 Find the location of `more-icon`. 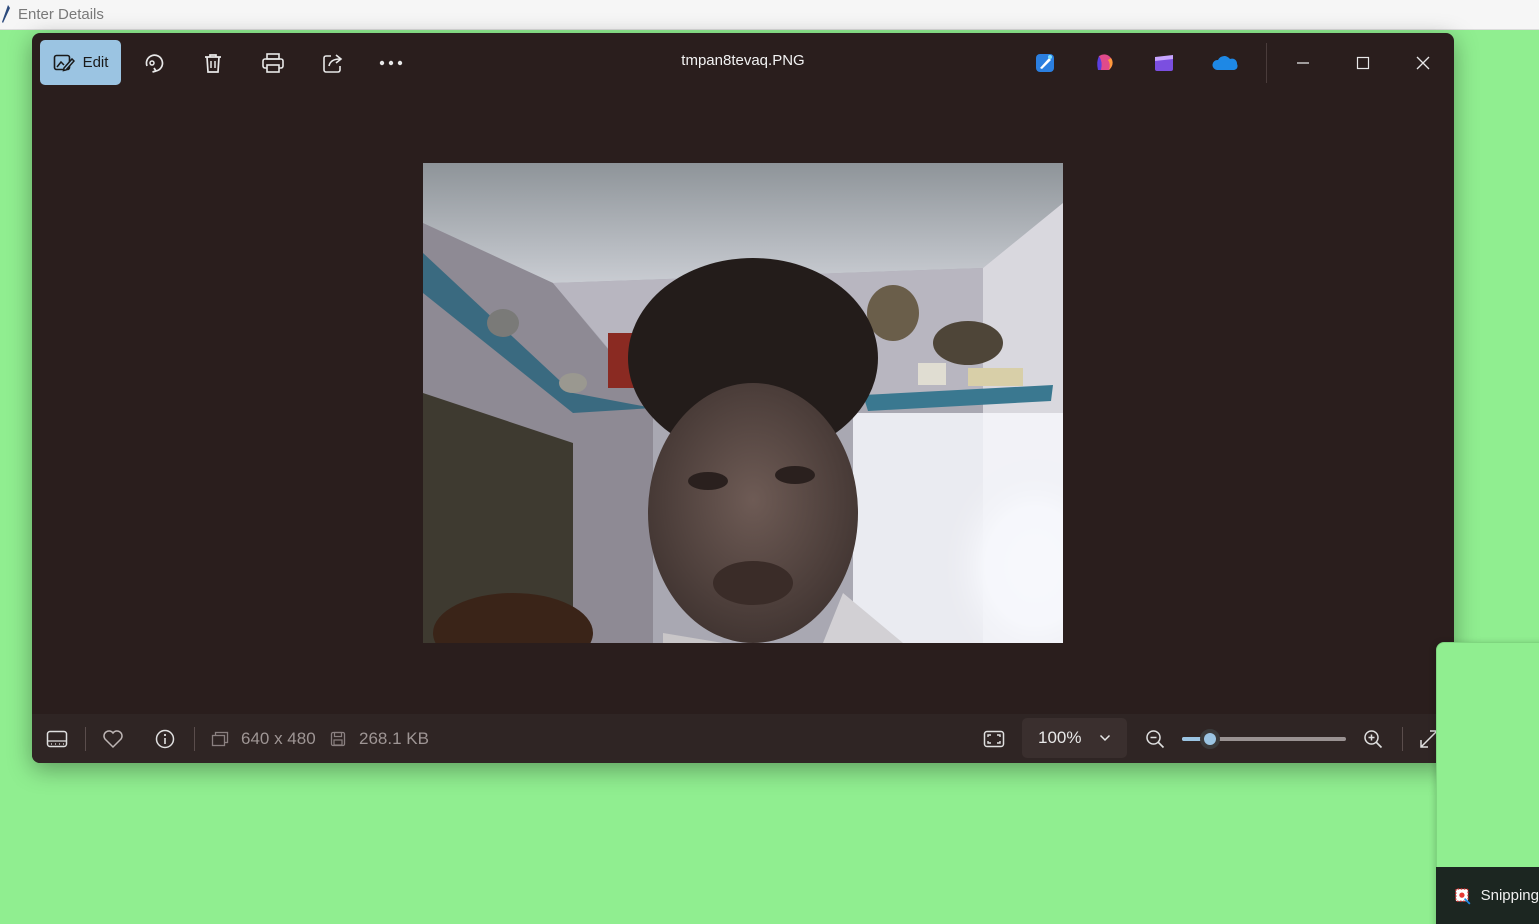

more-icon is located at coordinates (391, 62).